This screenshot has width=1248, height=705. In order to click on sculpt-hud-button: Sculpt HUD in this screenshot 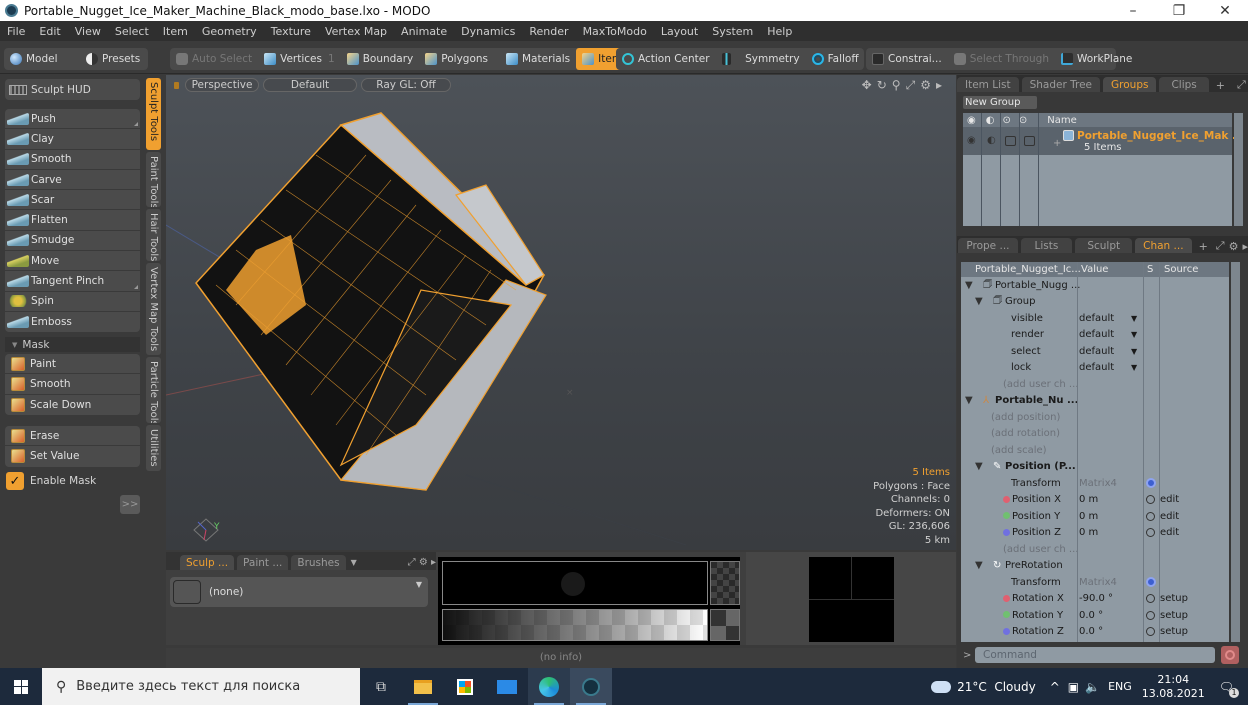, I will do `click(72, 89)`.